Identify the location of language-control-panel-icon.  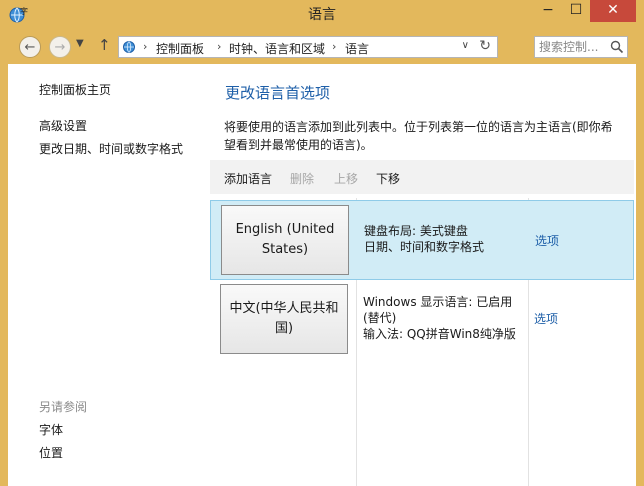
(129, 47).